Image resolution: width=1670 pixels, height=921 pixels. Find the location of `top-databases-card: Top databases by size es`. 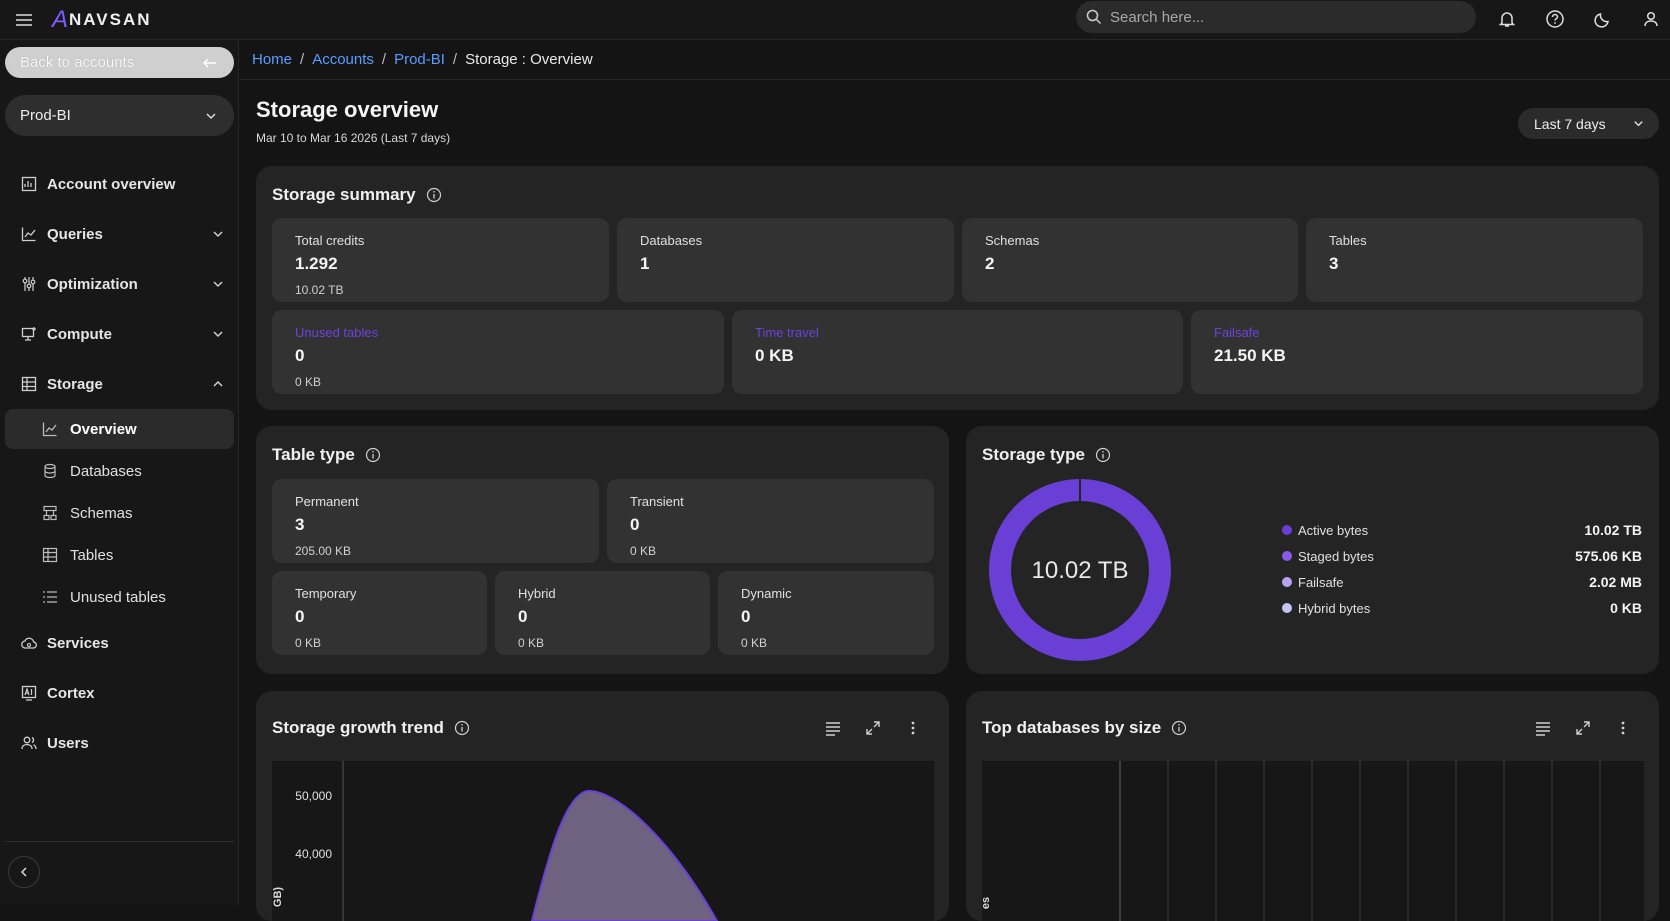

top-databases-card: Top databases by size es is located at coordinates (1312, 806).